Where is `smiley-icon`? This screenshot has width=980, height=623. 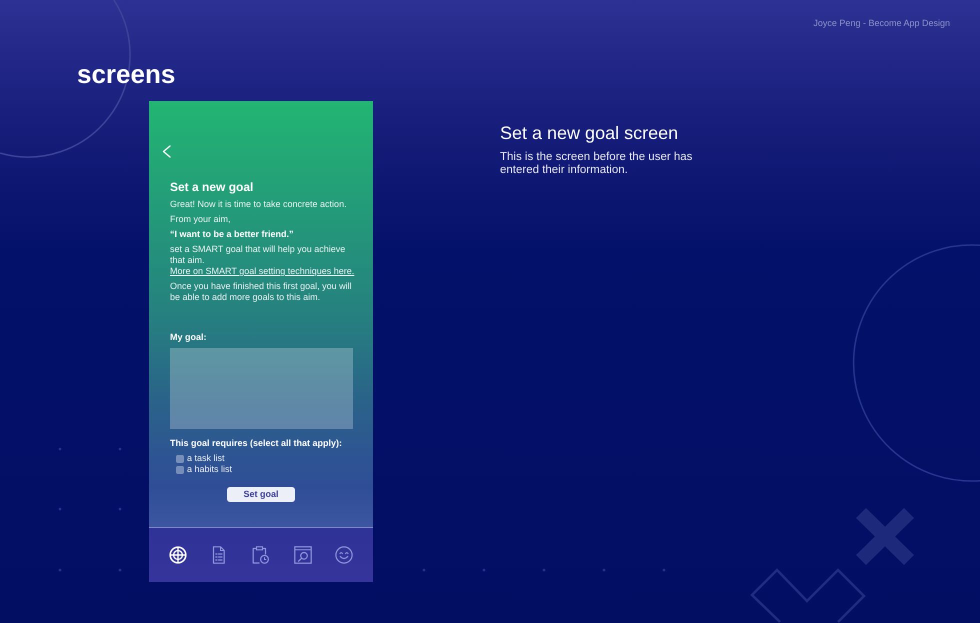
smiley-icon is located at coordinates (344, 555).